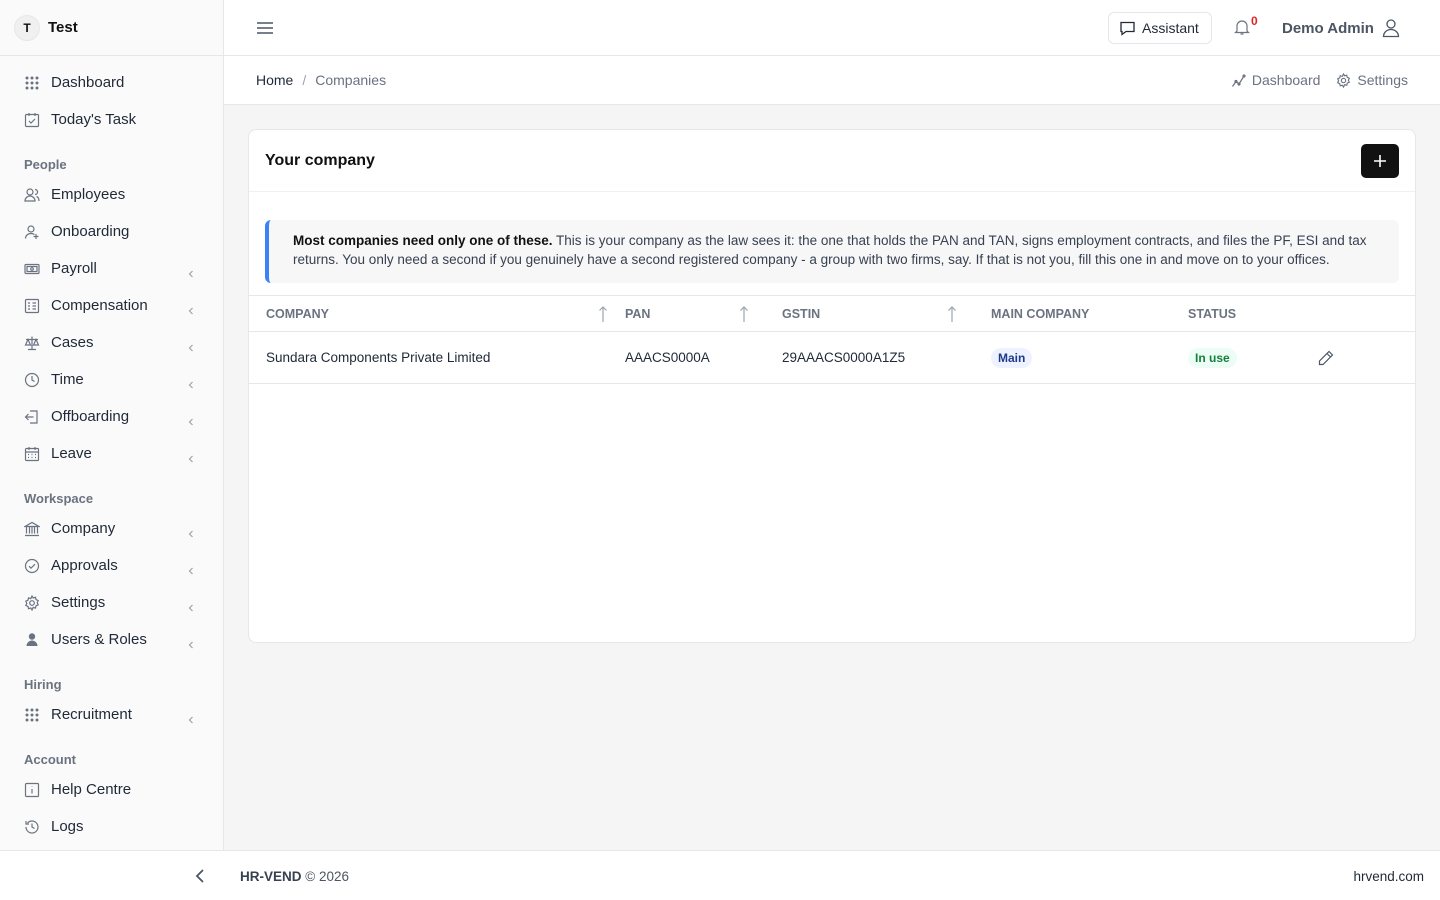  I want to click on breadcrumb-home: Home, so click(274, 80).